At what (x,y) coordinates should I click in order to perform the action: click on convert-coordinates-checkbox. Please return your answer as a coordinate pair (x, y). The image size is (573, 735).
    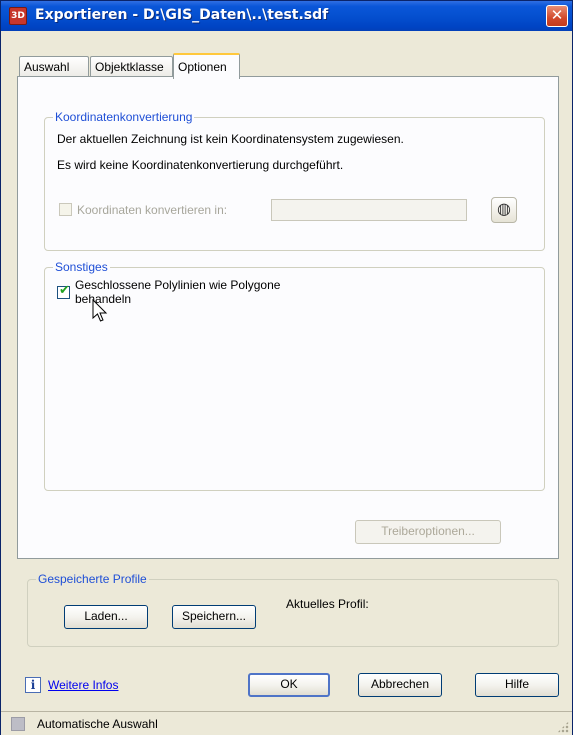
    Looking at the image, I should click on (65, 209).